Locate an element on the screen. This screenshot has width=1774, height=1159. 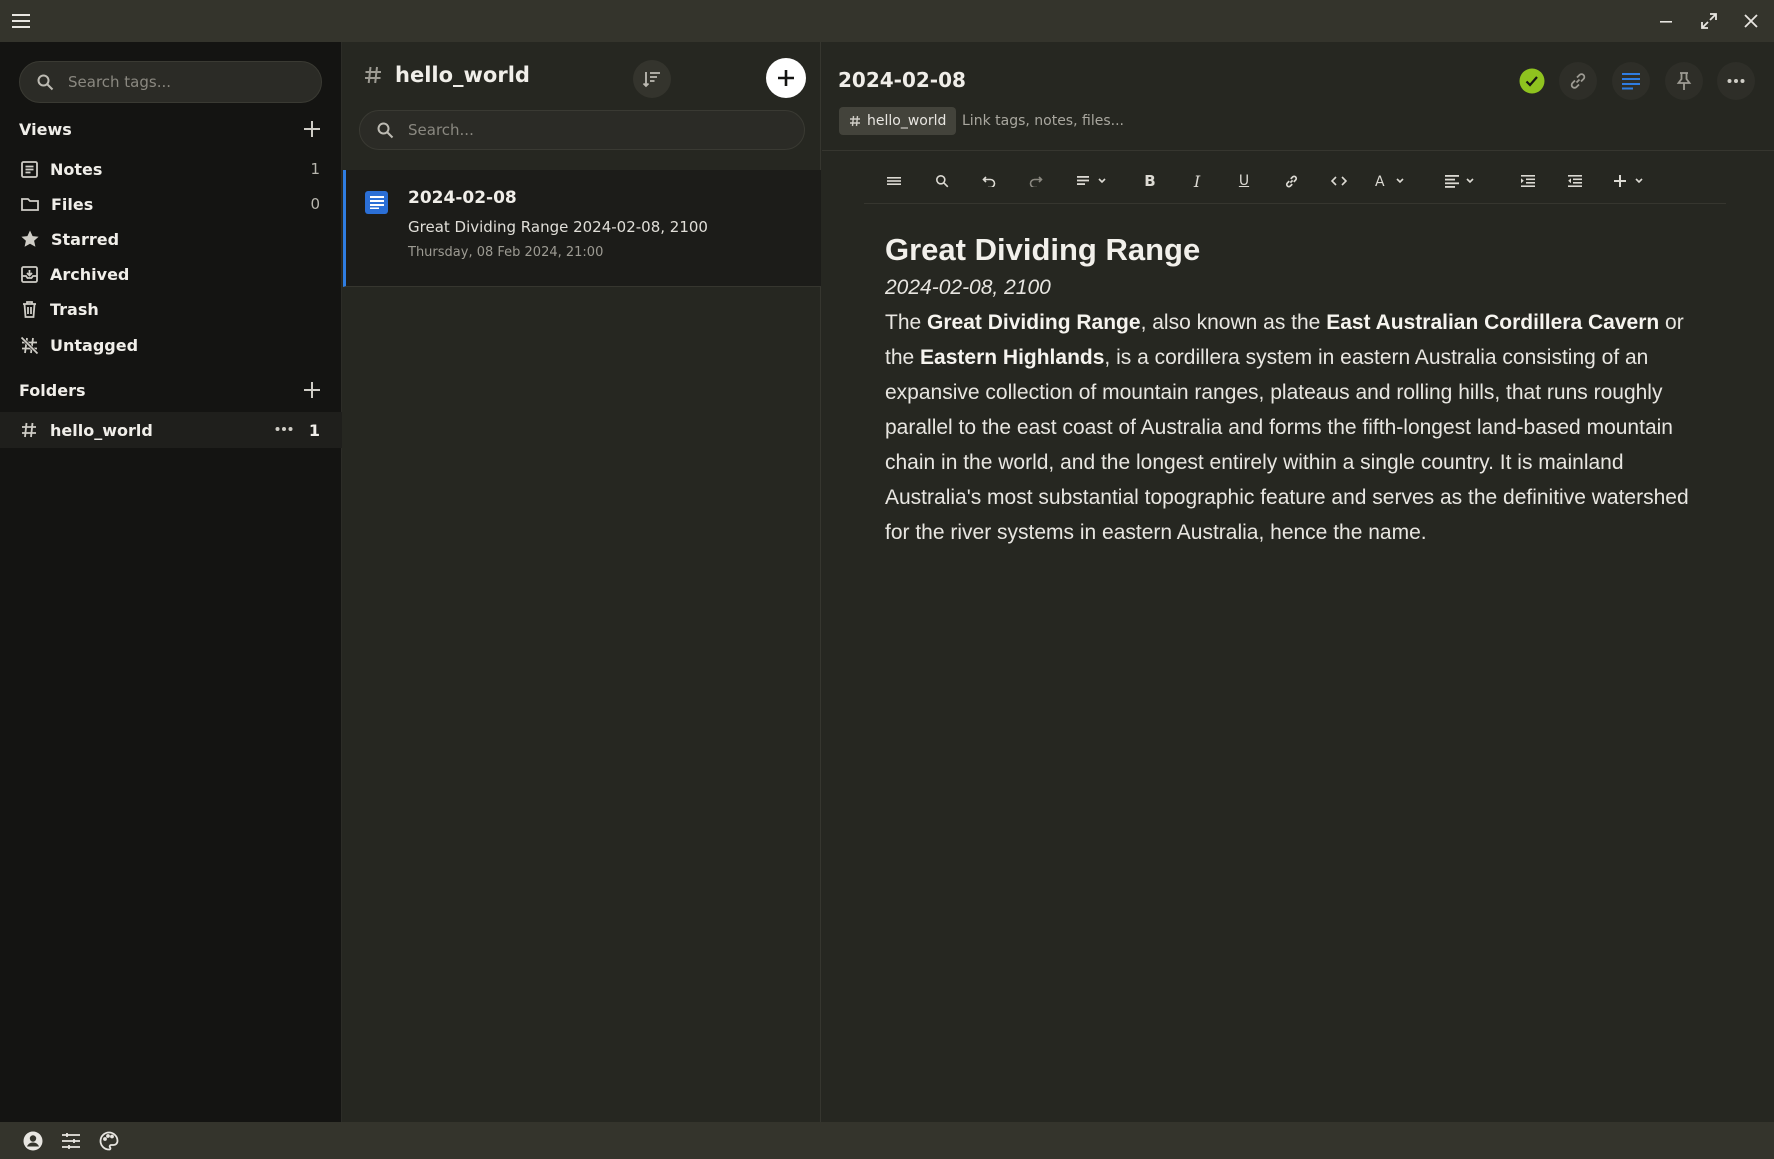
indent-icon is located at coordinates (1528, 181).